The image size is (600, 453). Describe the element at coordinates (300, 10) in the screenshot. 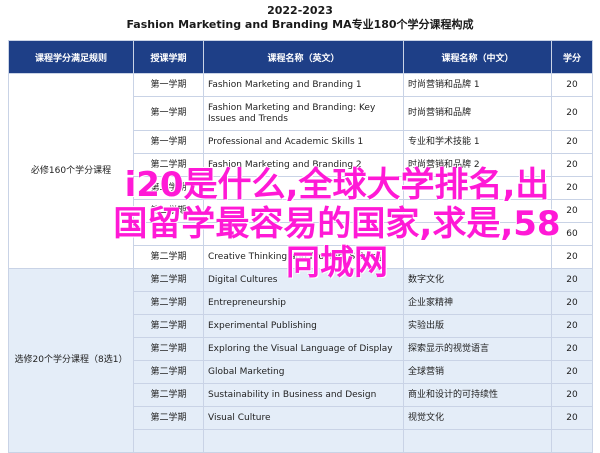

I see `page-title-year: 2022-2023` at that location.